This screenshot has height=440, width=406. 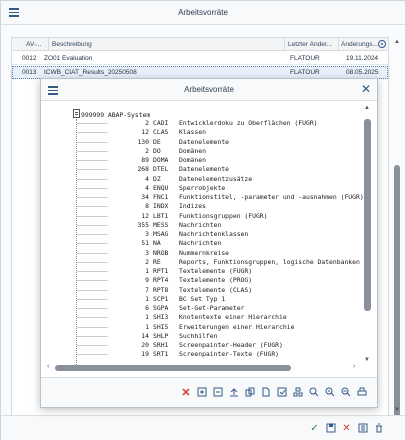 I want to click on tree-root-node: 999999 ABAP-System, so click(x=115, y=115).